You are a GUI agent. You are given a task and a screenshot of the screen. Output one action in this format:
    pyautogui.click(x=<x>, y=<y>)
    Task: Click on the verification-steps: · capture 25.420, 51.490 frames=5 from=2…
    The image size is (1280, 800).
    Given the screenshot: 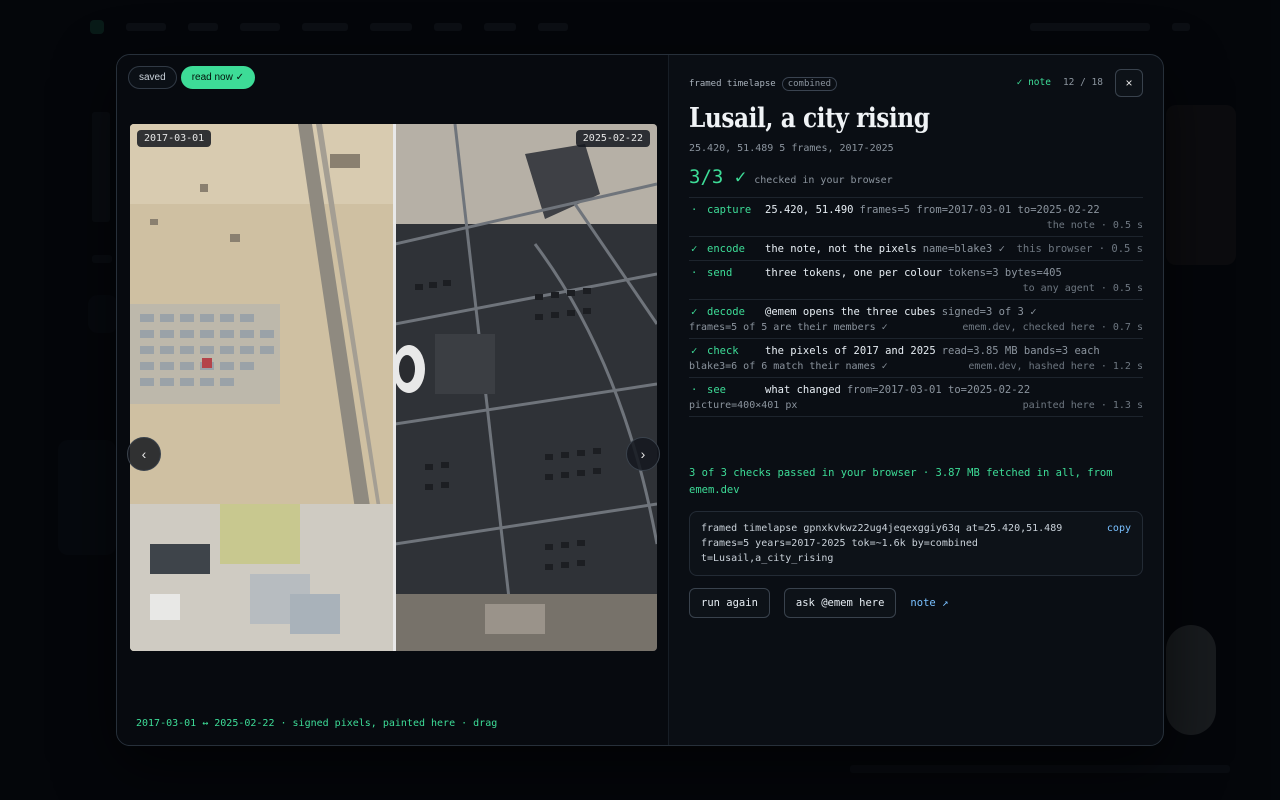 What is the action you would take?
    pyautogui.click(x=916, y=307)
    